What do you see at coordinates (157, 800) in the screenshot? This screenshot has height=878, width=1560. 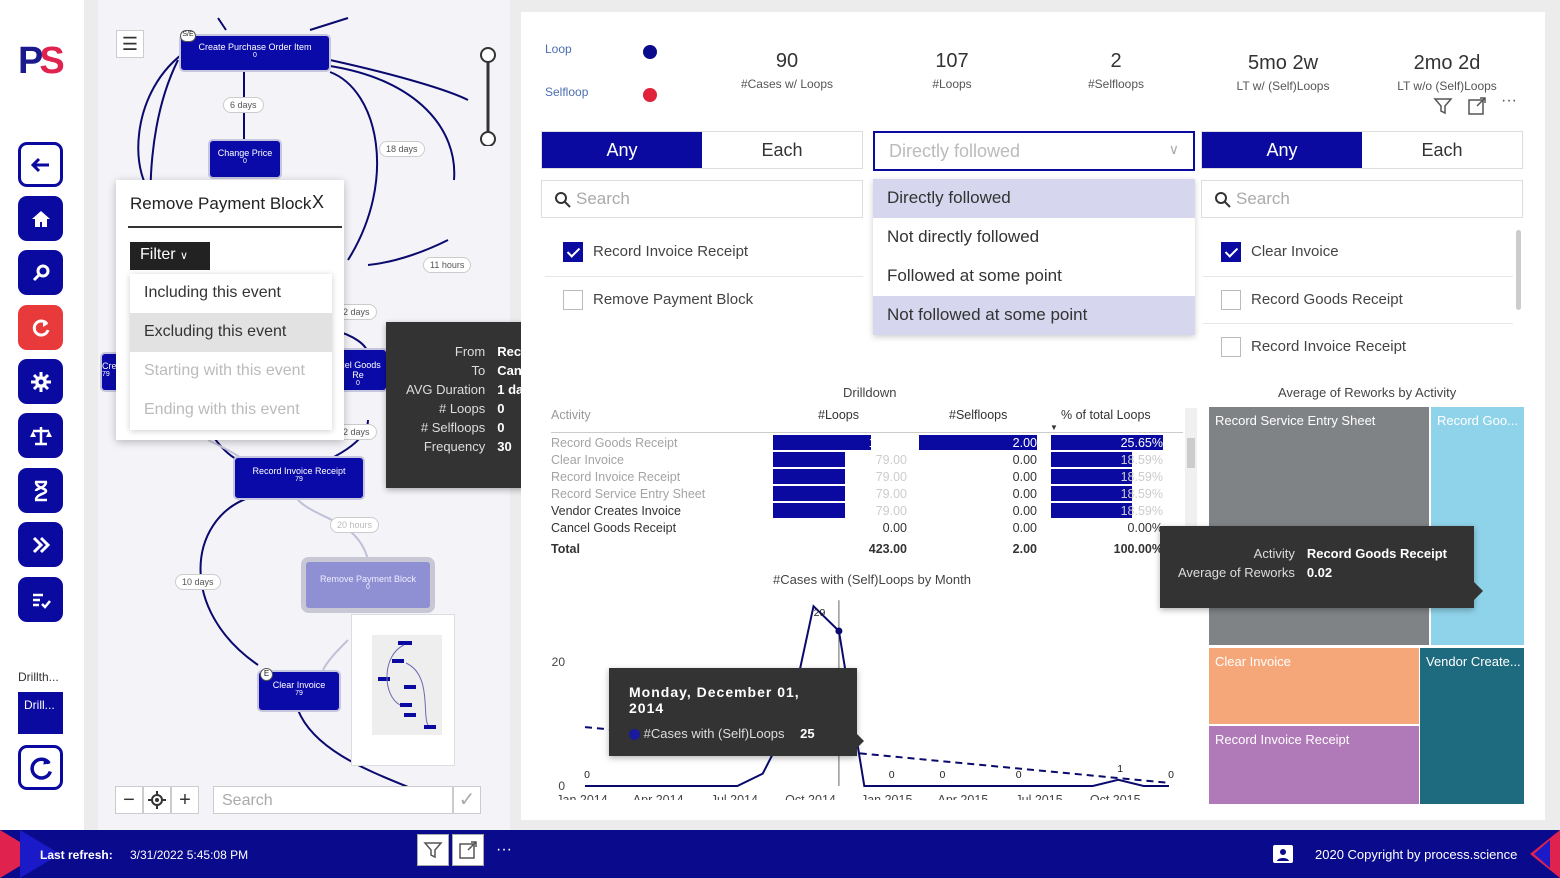 I see `recenter-button` at bounding box center [157, 800].